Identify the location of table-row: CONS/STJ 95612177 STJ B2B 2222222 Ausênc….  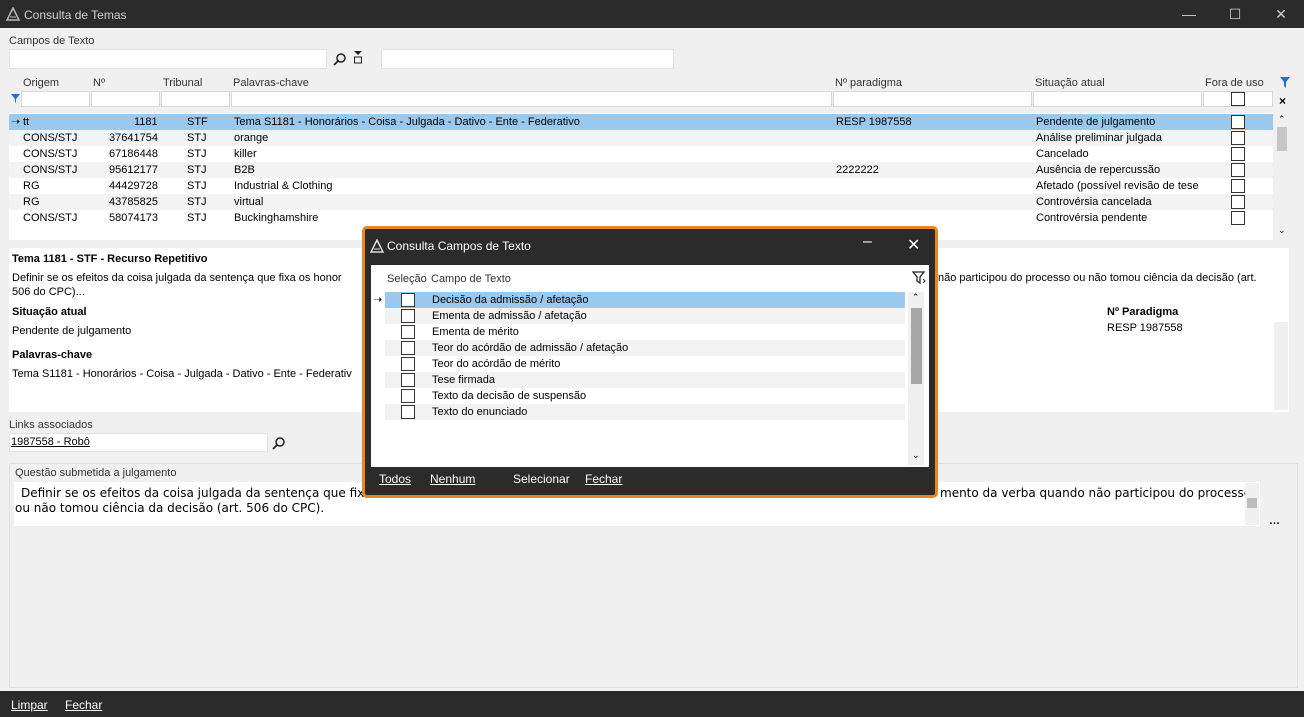
(641, 170).